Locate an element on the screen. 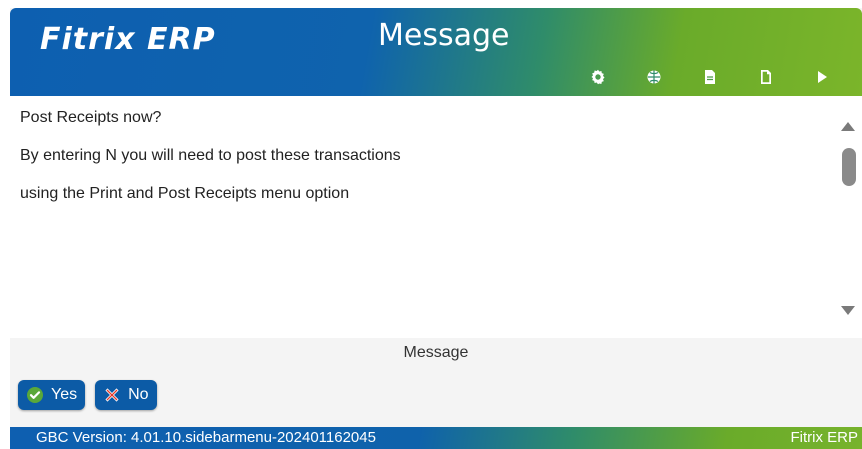  scroll-thumb is located at coordinates (849, 167).